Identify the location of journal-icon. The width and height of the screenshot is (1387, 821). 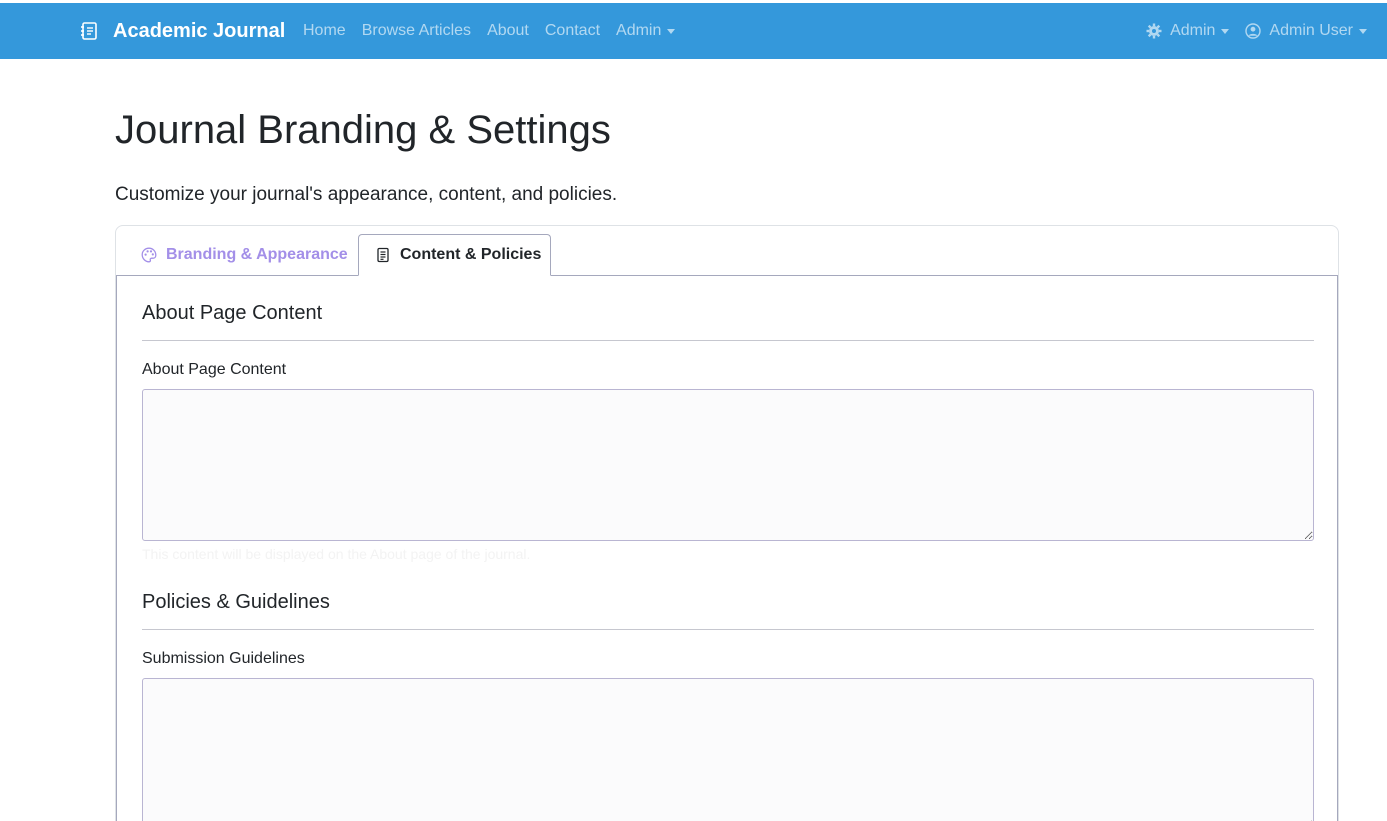
(89, 31).